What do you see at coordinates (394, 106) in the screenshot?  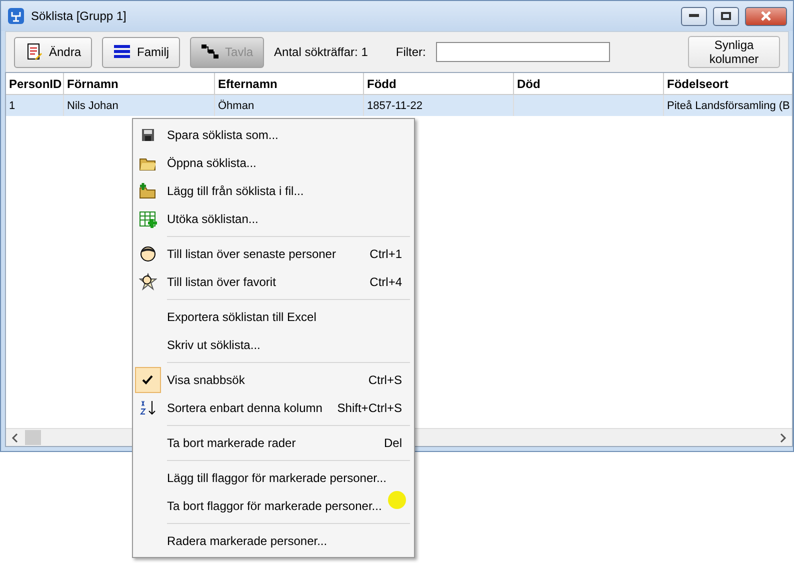 I see `table-cell: 1857-11-22` at bounding box center [394, 106].